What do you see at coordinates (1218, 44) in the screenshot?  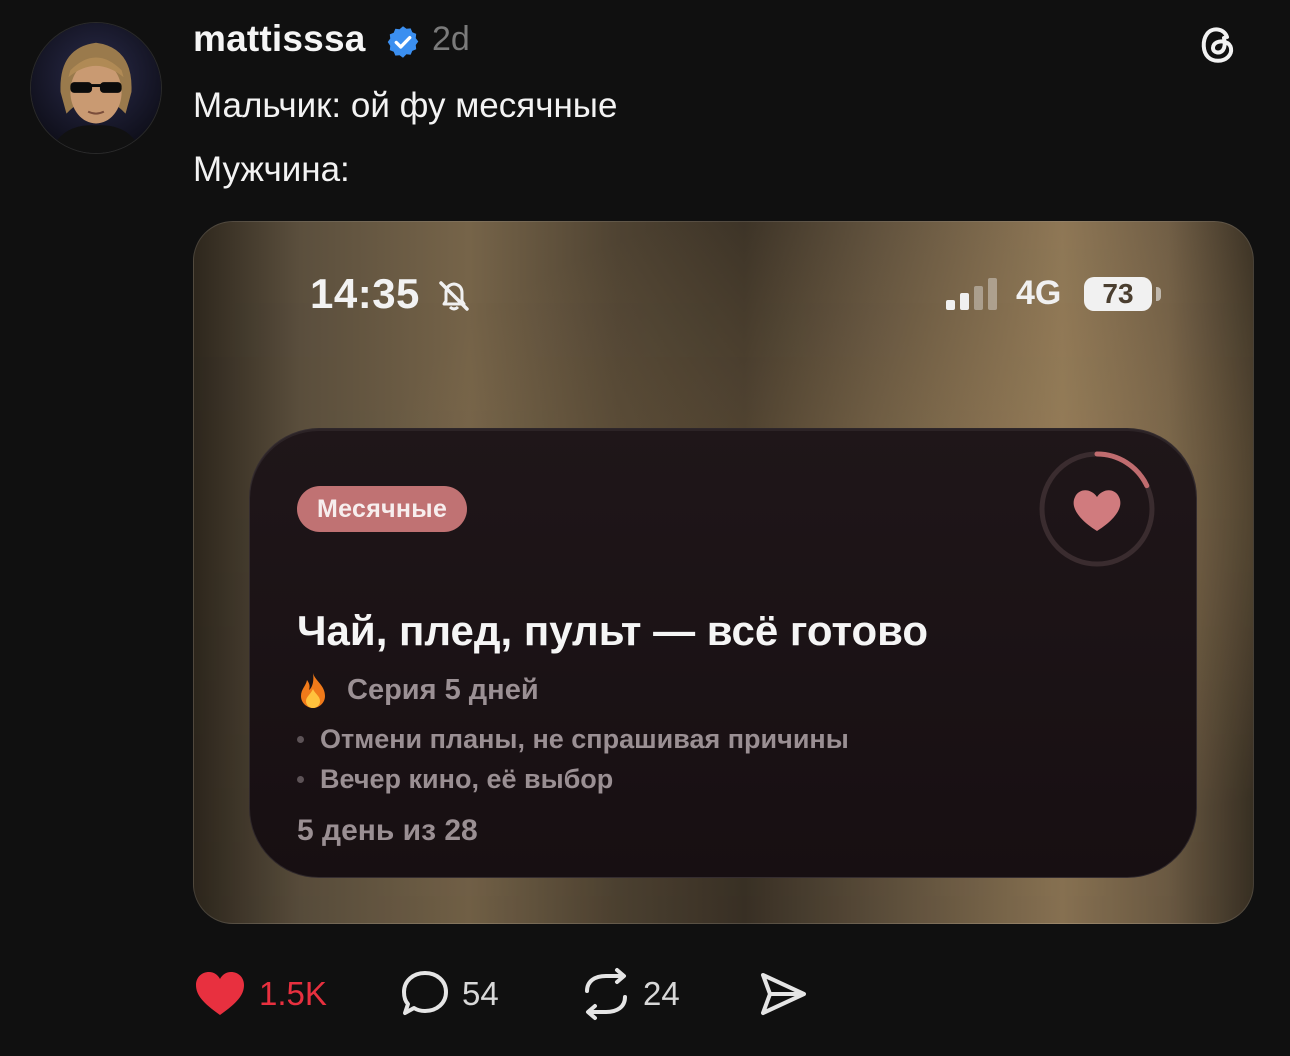 I see `threads-logo-icon` at bounding box center [1218, 44].